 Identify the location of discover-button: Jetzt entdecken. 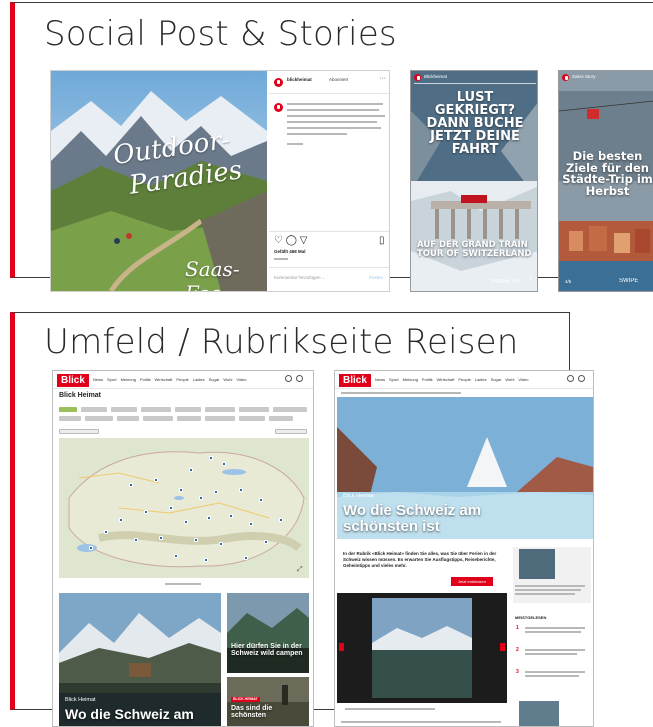
(472, 581).